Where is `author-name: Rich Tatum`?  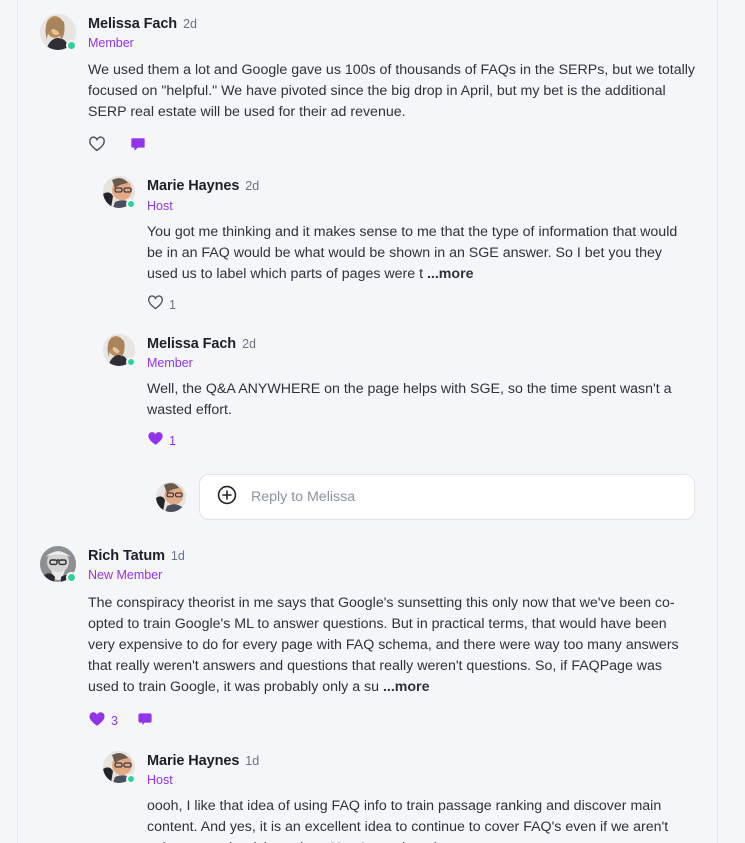 author-name: Rich Tatum is located at coordinates (126, 556).